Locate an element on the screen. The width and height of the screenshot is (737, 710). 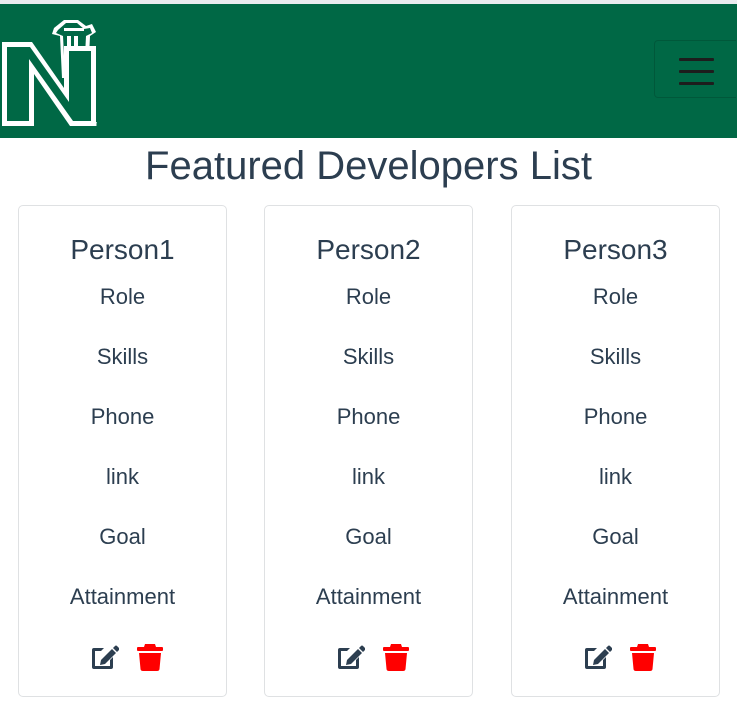
university-logo: TM is located at coordinates (51, 73).